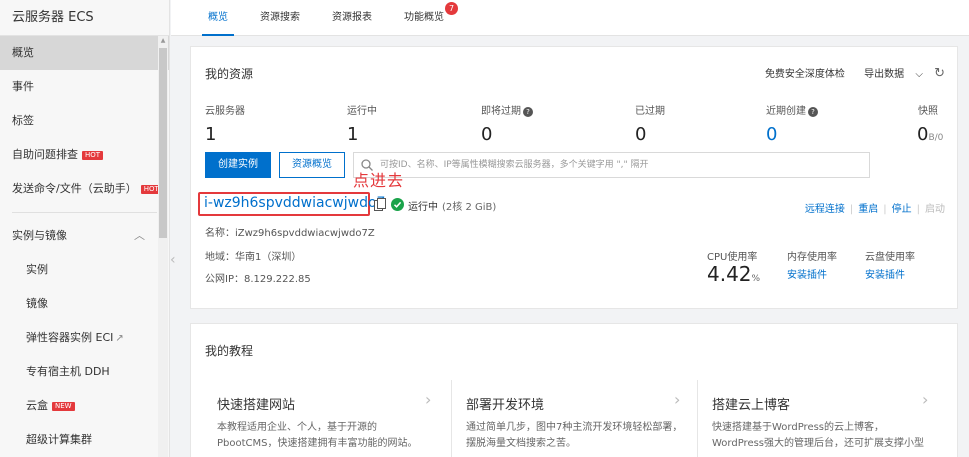 The image size is (969, 457). What do you see at coordinates (424, 17) in the screenshot?
I see `tab-label: 功能概览` at bounding box center [424, 17].